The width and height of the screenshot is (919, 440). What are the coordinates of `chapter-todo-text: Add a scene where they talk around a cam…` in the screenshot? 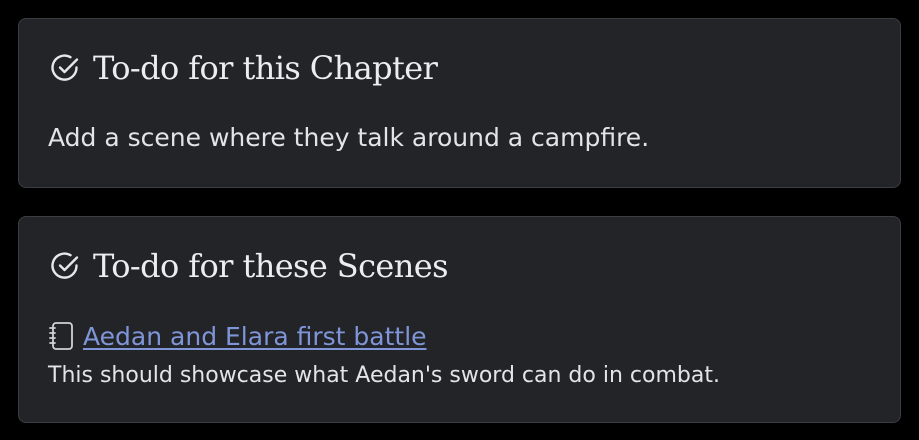 It's located at (349, 137).